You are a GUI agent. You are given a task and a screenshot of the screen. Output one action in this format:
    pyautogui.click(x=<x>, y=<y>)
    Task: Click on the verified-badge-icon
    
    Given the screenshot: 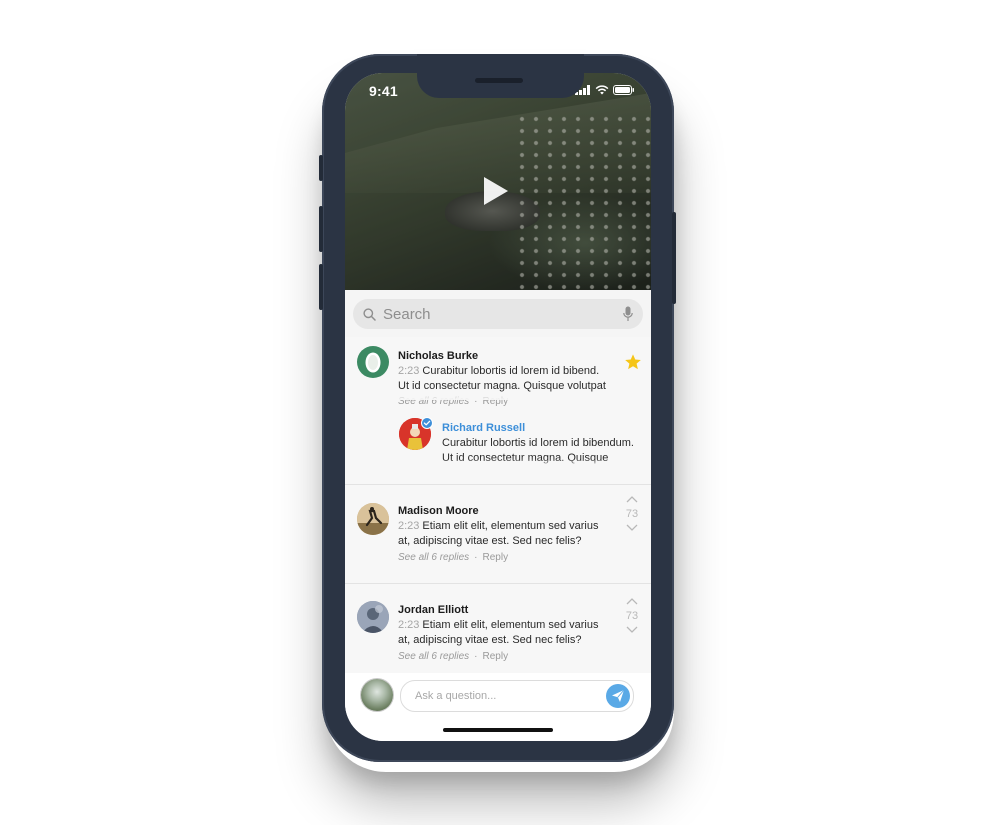 What is the action you would take?
    pyautogui.click(x=427, y=423)
    